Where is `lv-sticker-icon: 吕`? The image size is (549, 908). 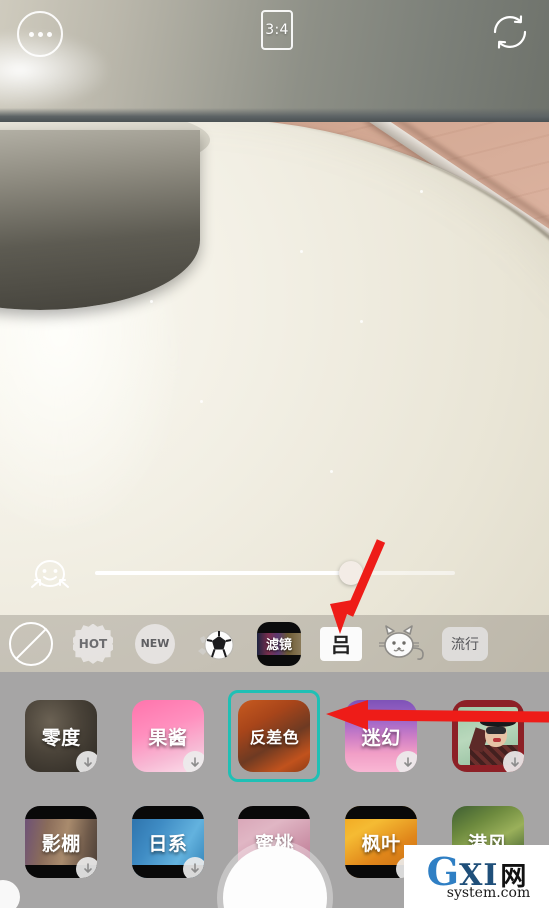 lv-sticker-icon: 吕 is located at coordinates (341, 643).